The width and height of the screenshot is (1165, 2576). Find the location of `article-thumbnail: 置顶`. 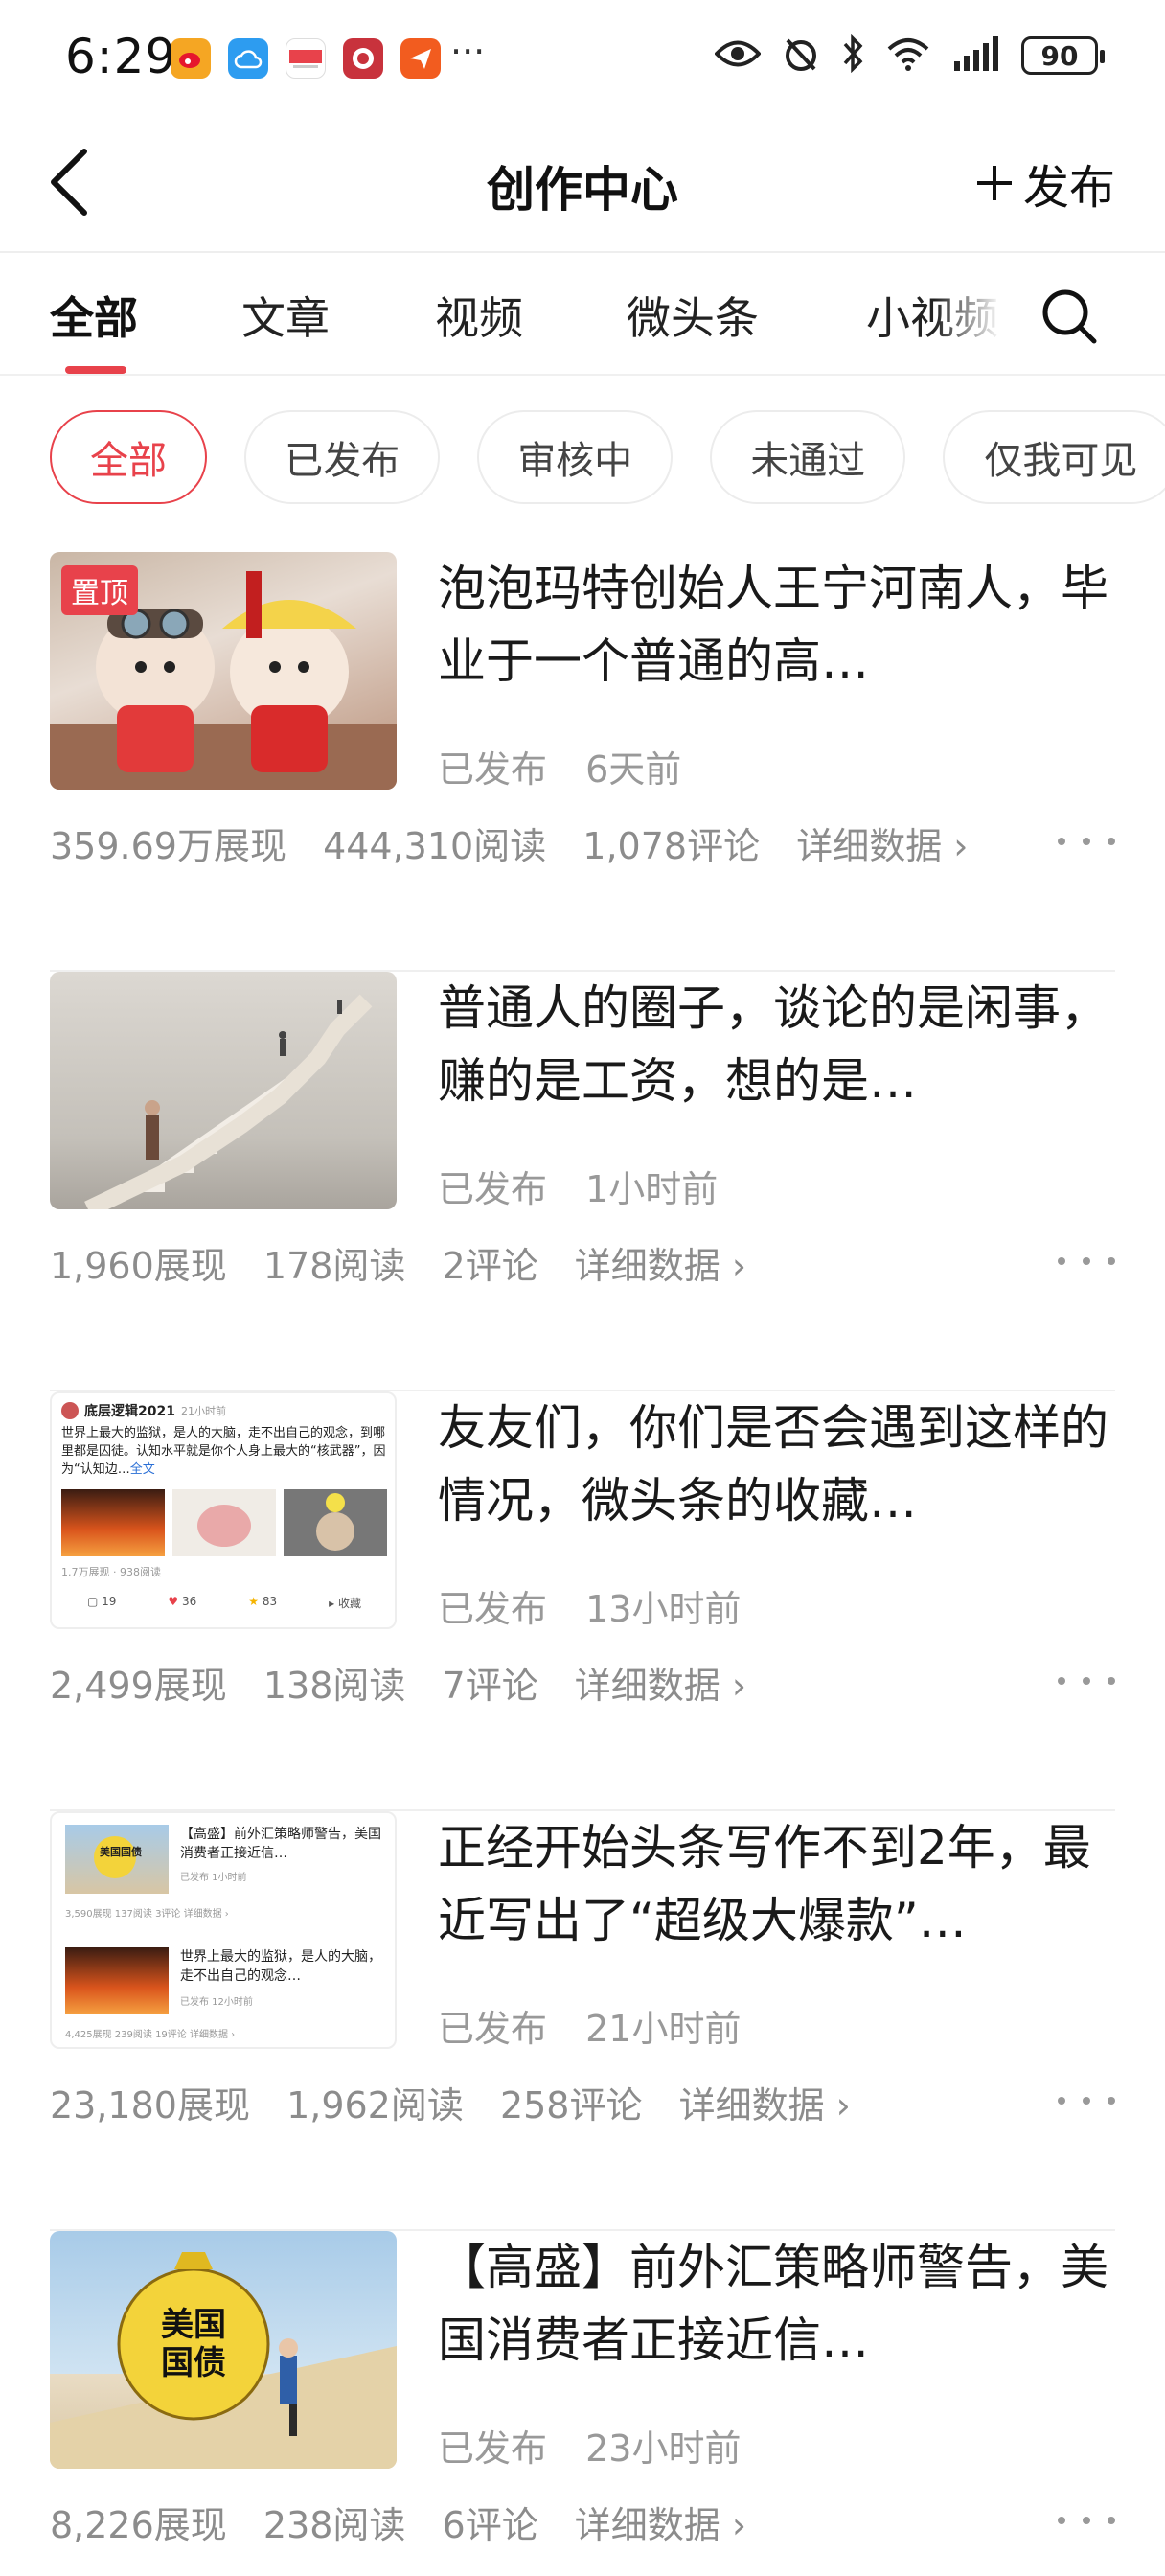

article-thumbnail: 置顶 is located at coordinates (224, 671).